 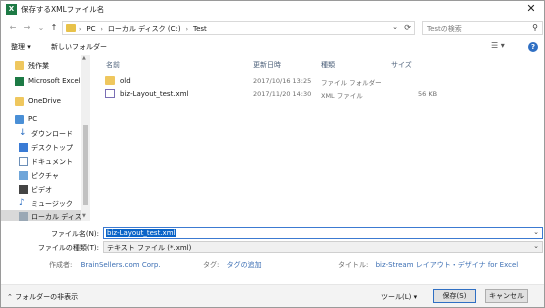 What do you see at coordinates (44, 101) in the screenshot?
I see `sidebar-item-label: OneDrive` at bounding box center [44, 101].